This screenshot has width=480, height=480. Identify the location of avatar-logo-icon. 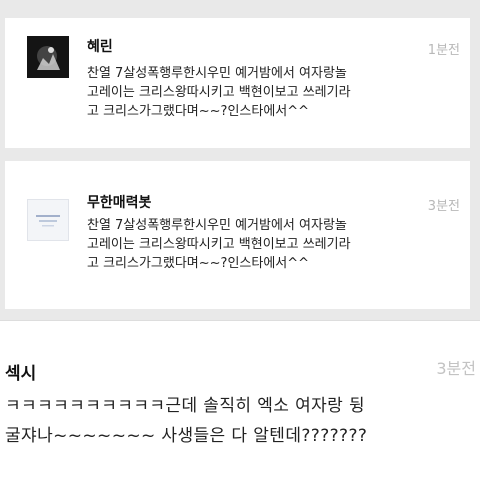
(48, 221).